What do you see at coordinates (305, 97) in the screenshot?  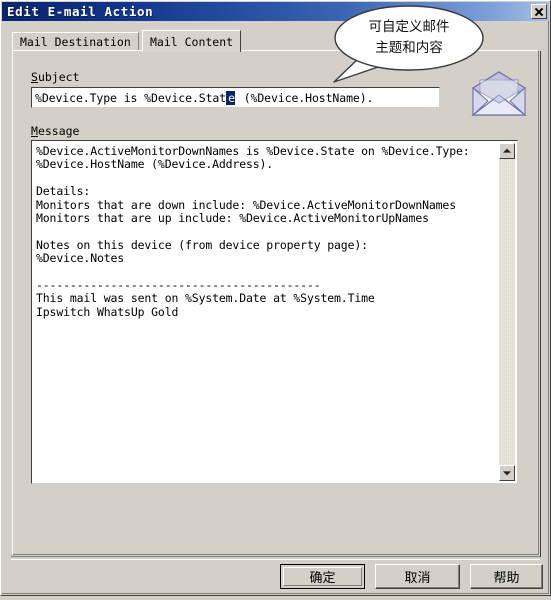 I see `subject-text-after: (%Device.HostName).` at bounding box center [305, 97].